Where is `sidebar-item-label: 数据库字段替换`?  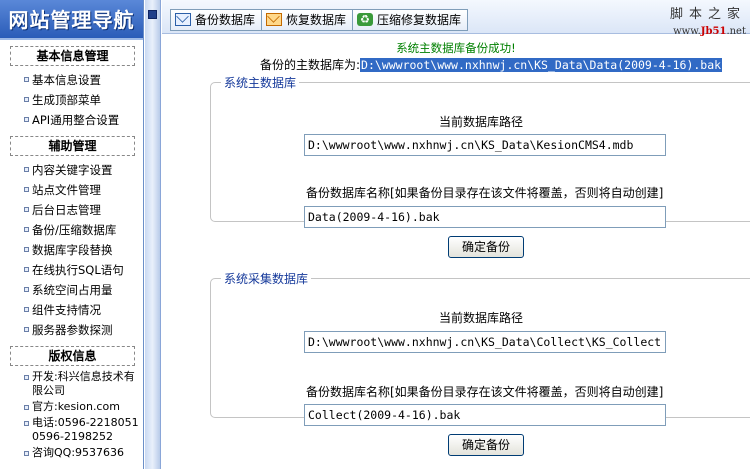 sidebar-item-label: 数据库字段替换 is located at coordinates (72, 250).